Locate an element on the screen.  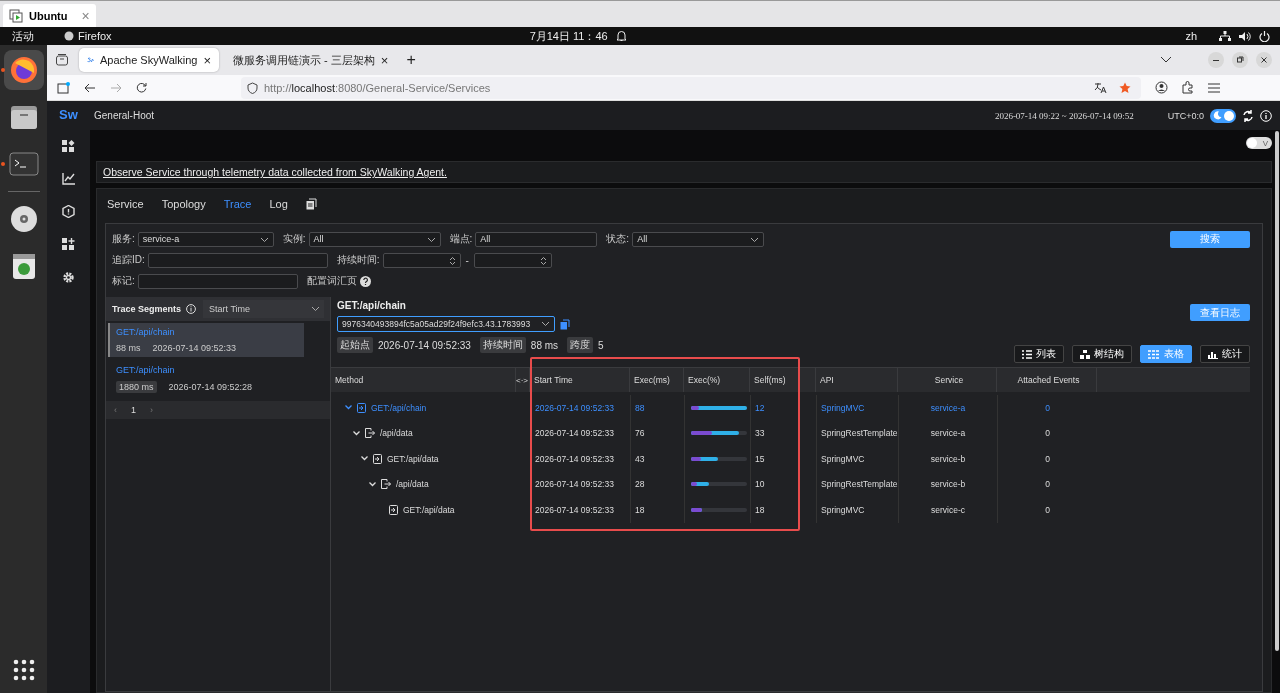
browser-tab: Apache SkyWalking × is located at coordinates (149, 60).